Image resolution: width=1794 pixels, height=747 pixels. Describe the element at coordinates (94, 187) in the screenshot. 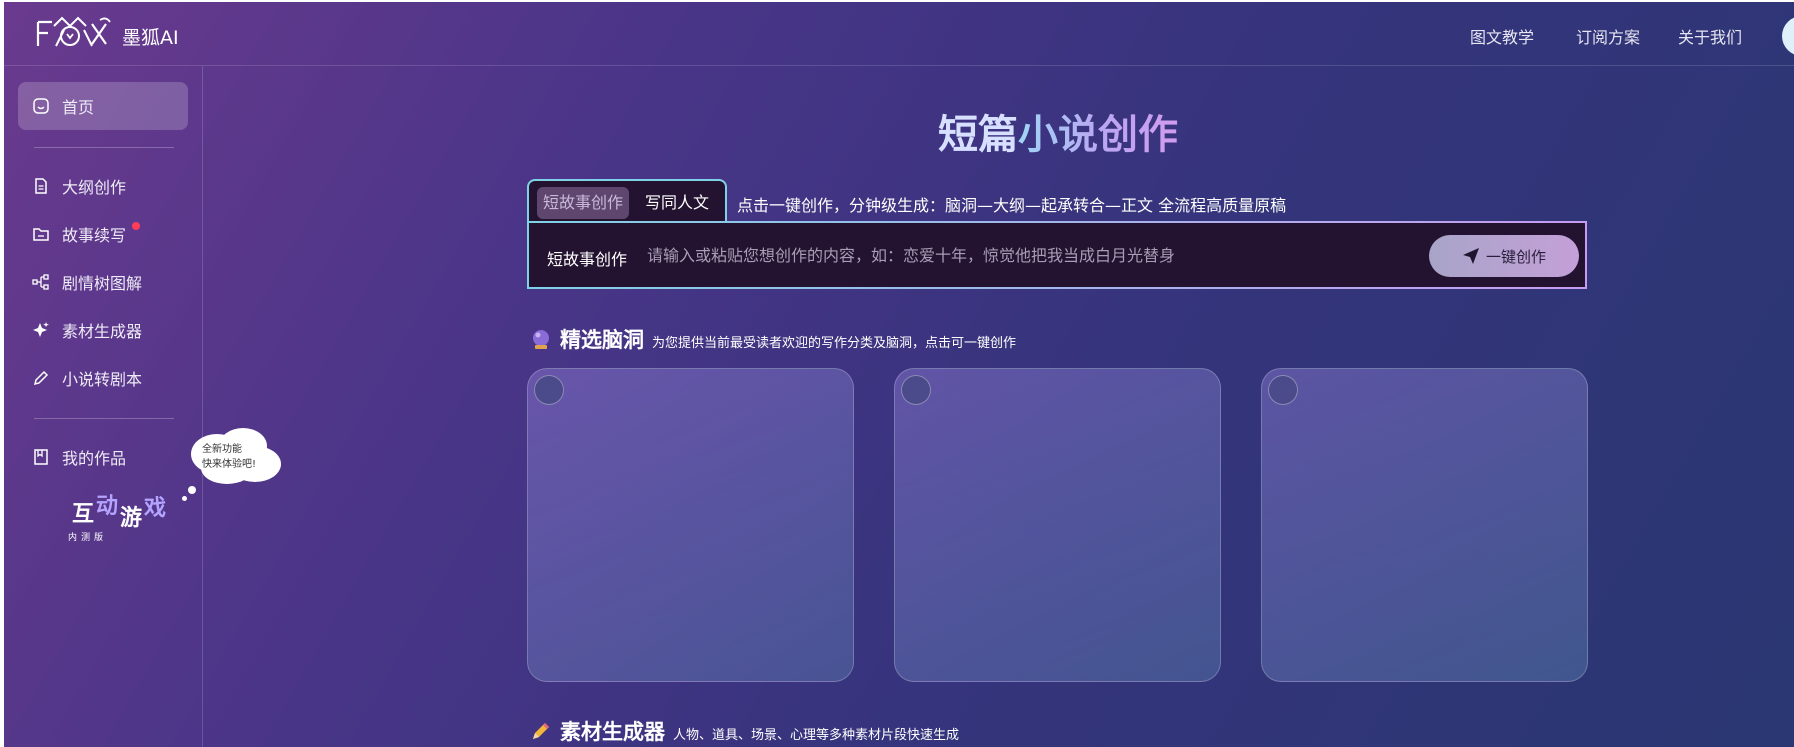

I see `sidebar-item-label: 大纲创作` at that location.